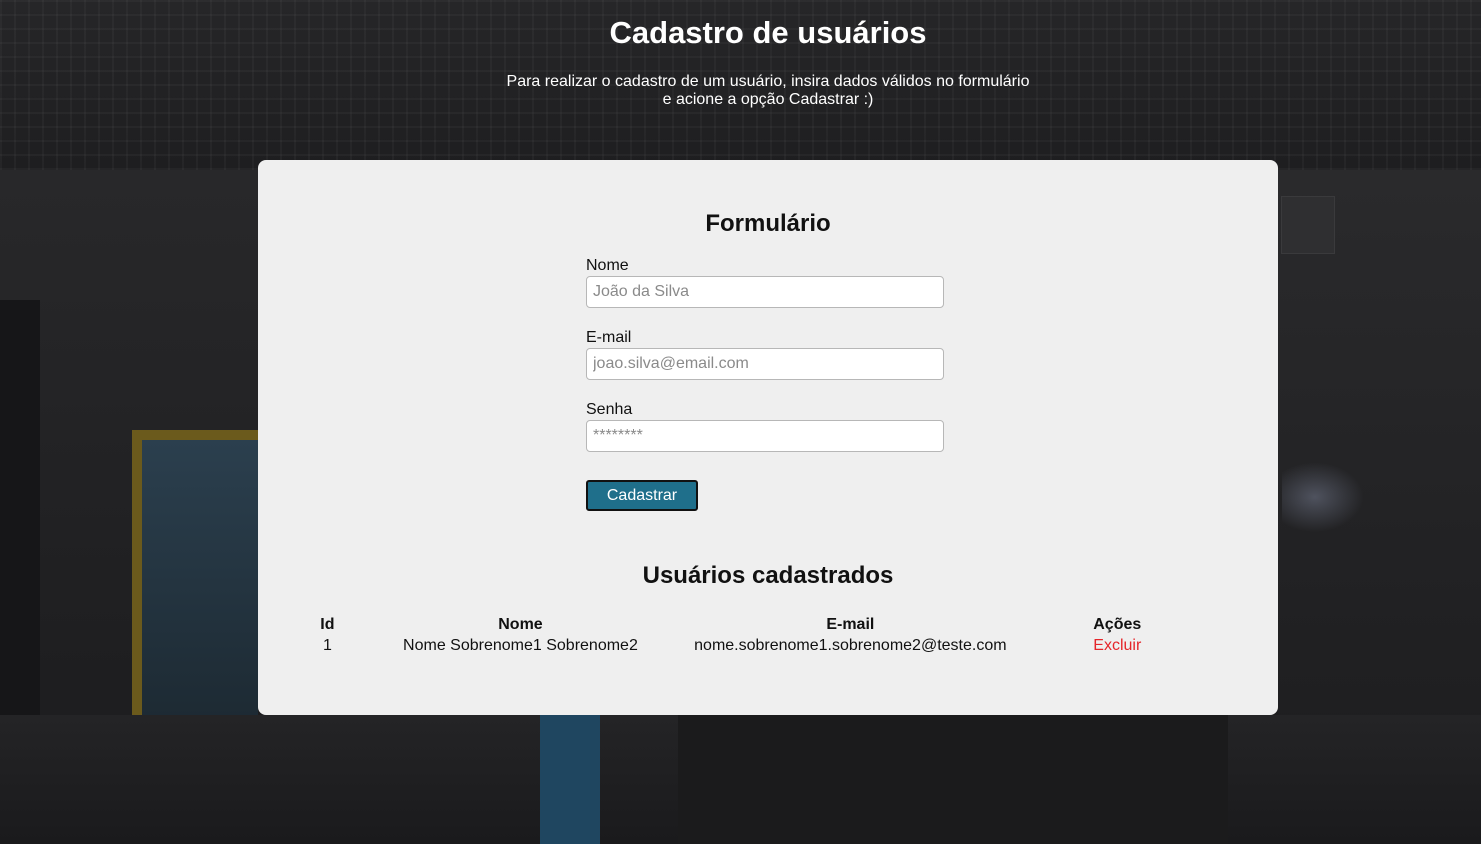 The width and height of the screenshot is (1481, 844). Describe the element at coordinates (609, 409) in the screenshot. I see `password-label: Senha` at that location.